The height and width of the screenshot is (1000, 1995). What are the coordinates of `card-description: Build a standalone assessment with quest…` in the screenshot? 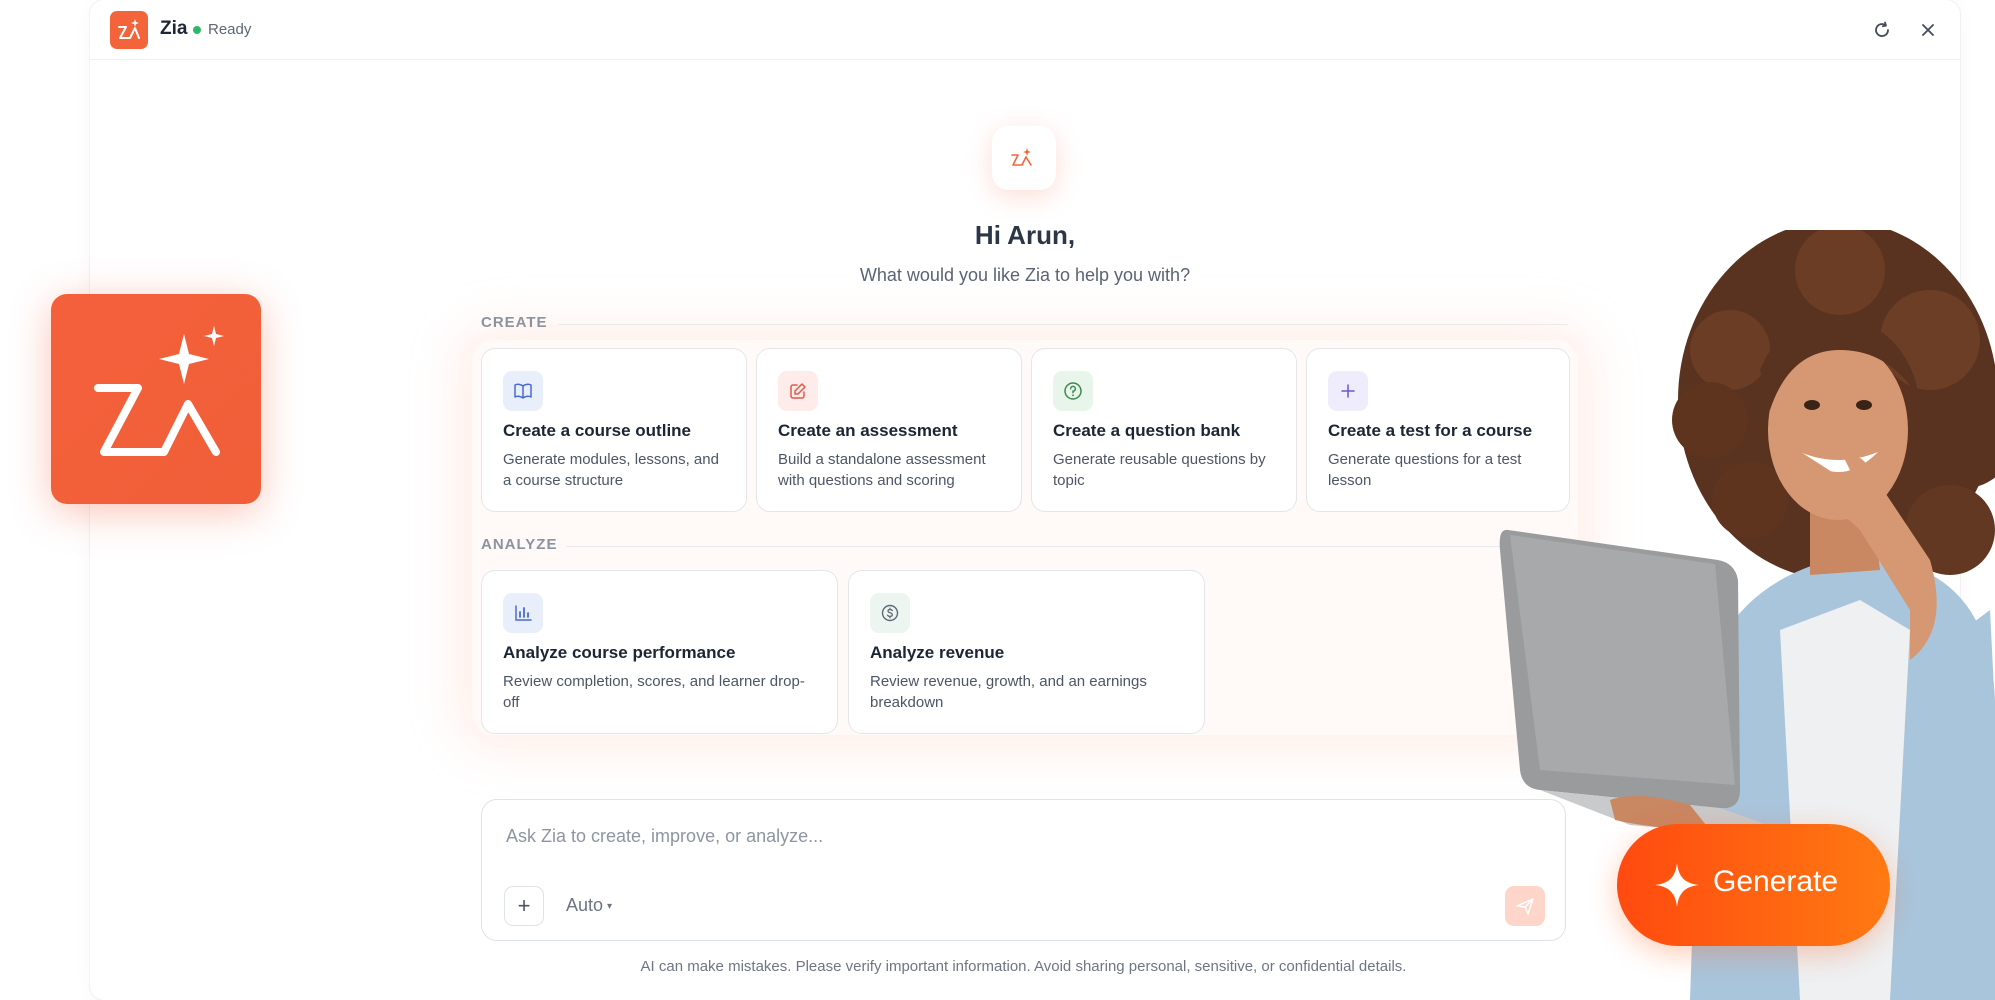 It's located at (882, 470).